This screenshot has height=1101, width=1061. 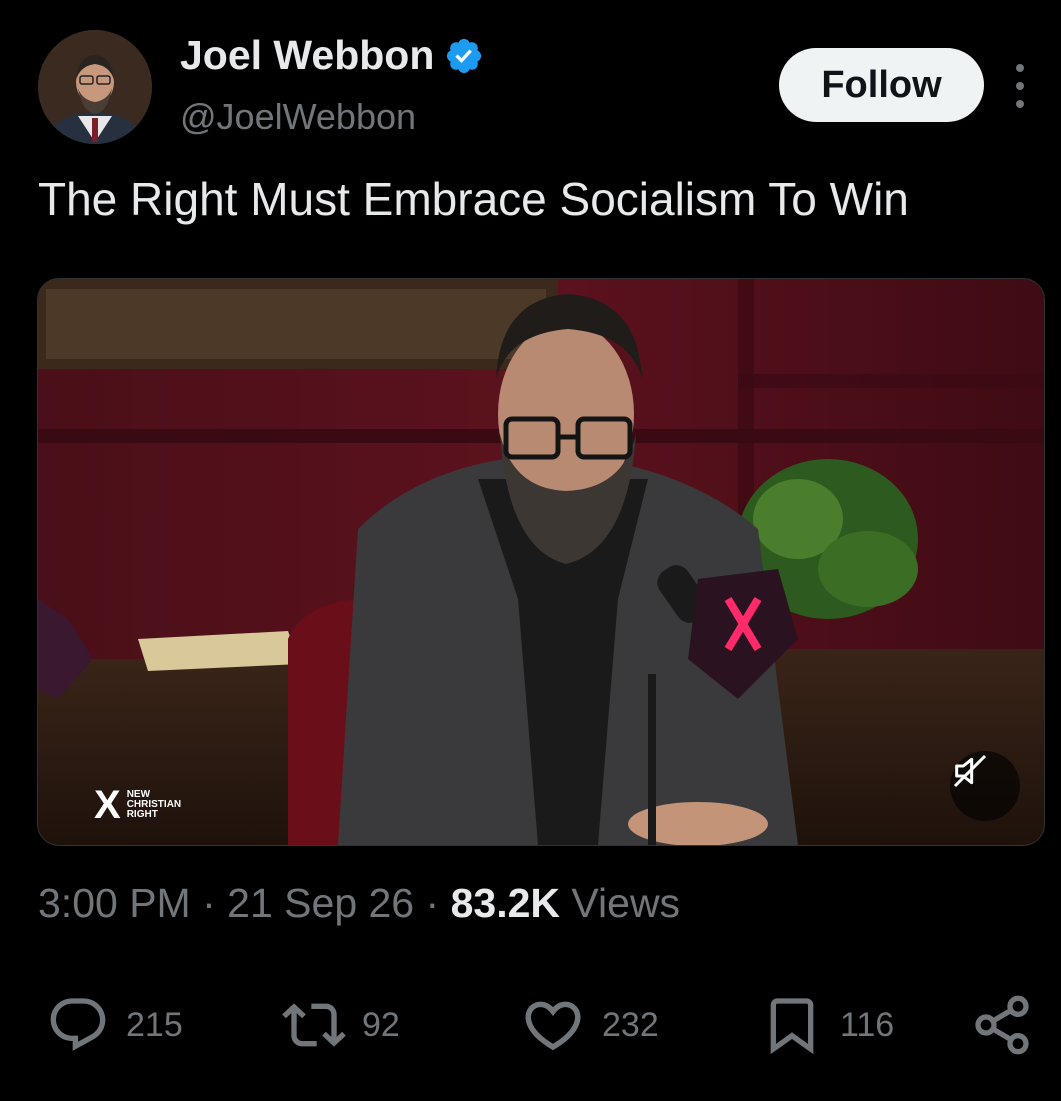 I want to click on watermark-logo: X NEW CHRISTIAN RIGHT, so click(x=137, y=805).